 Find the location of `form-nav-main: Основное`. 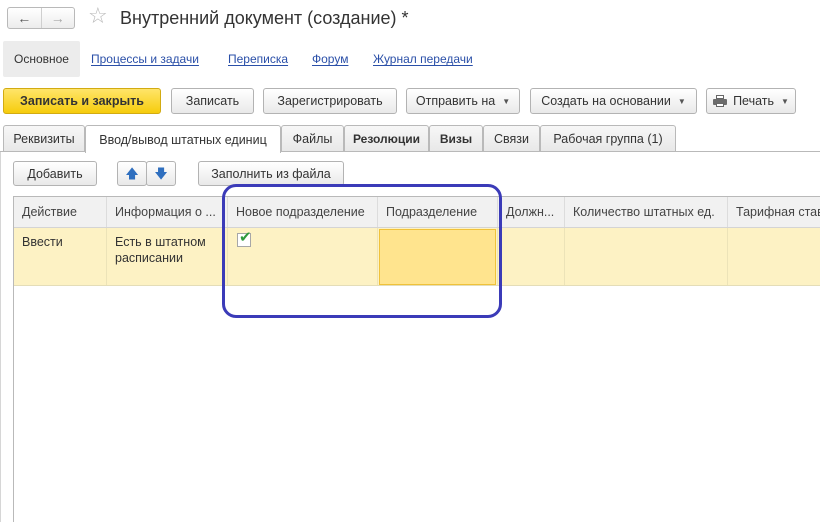

form-nav-main: Основное is located at coordinates (41, 59).